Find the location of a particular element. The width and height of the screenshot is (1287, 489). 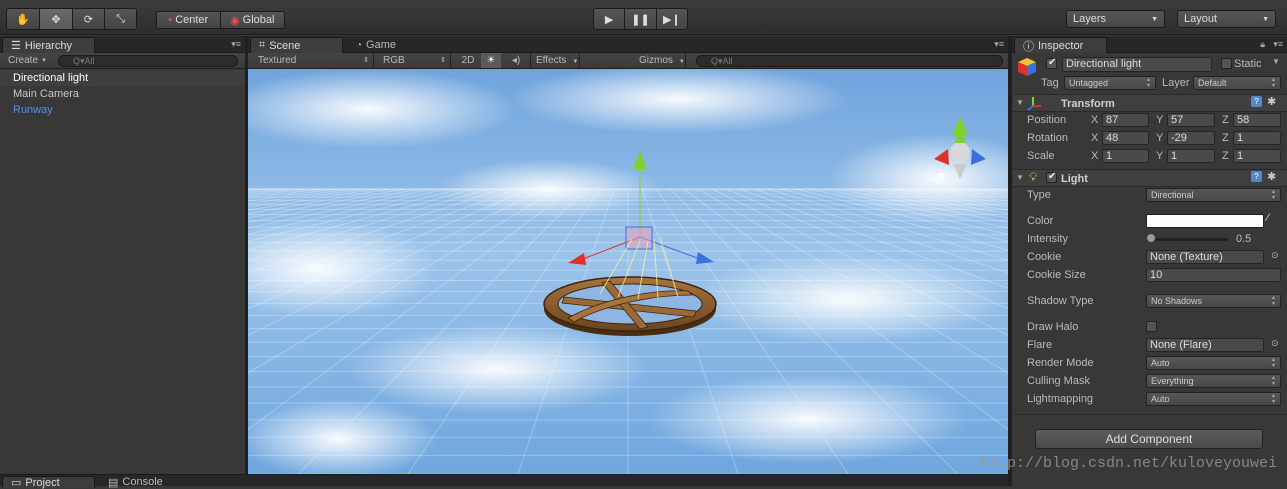

light-enabled-checkbox is located at coordinates (1051, 177).